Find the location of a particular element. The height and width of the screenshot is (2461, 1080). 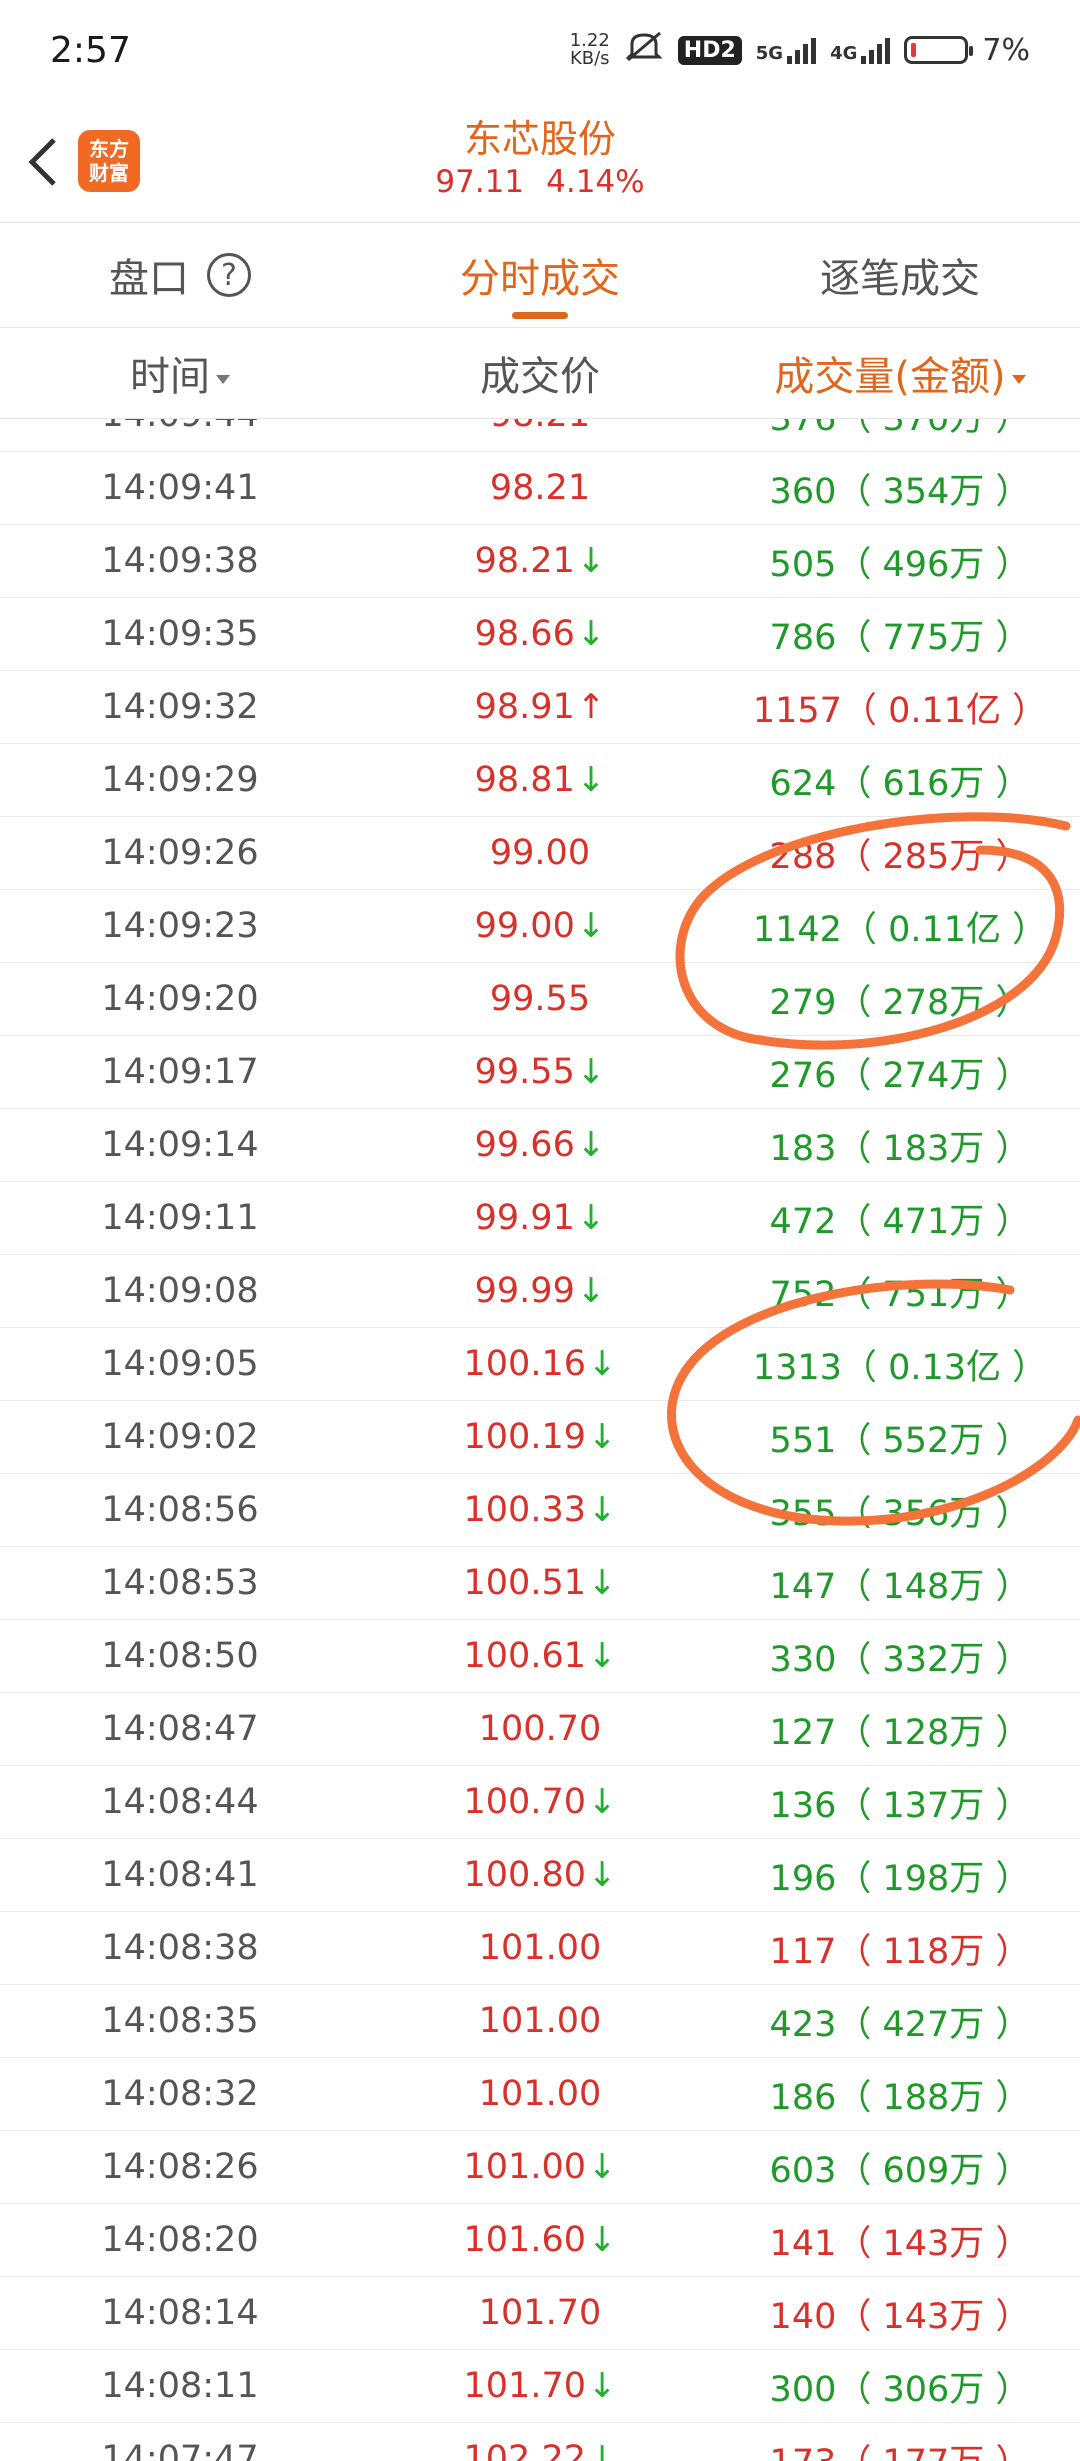

stock-quote: 97.11 4.14% is located at coordinates (540, 182).